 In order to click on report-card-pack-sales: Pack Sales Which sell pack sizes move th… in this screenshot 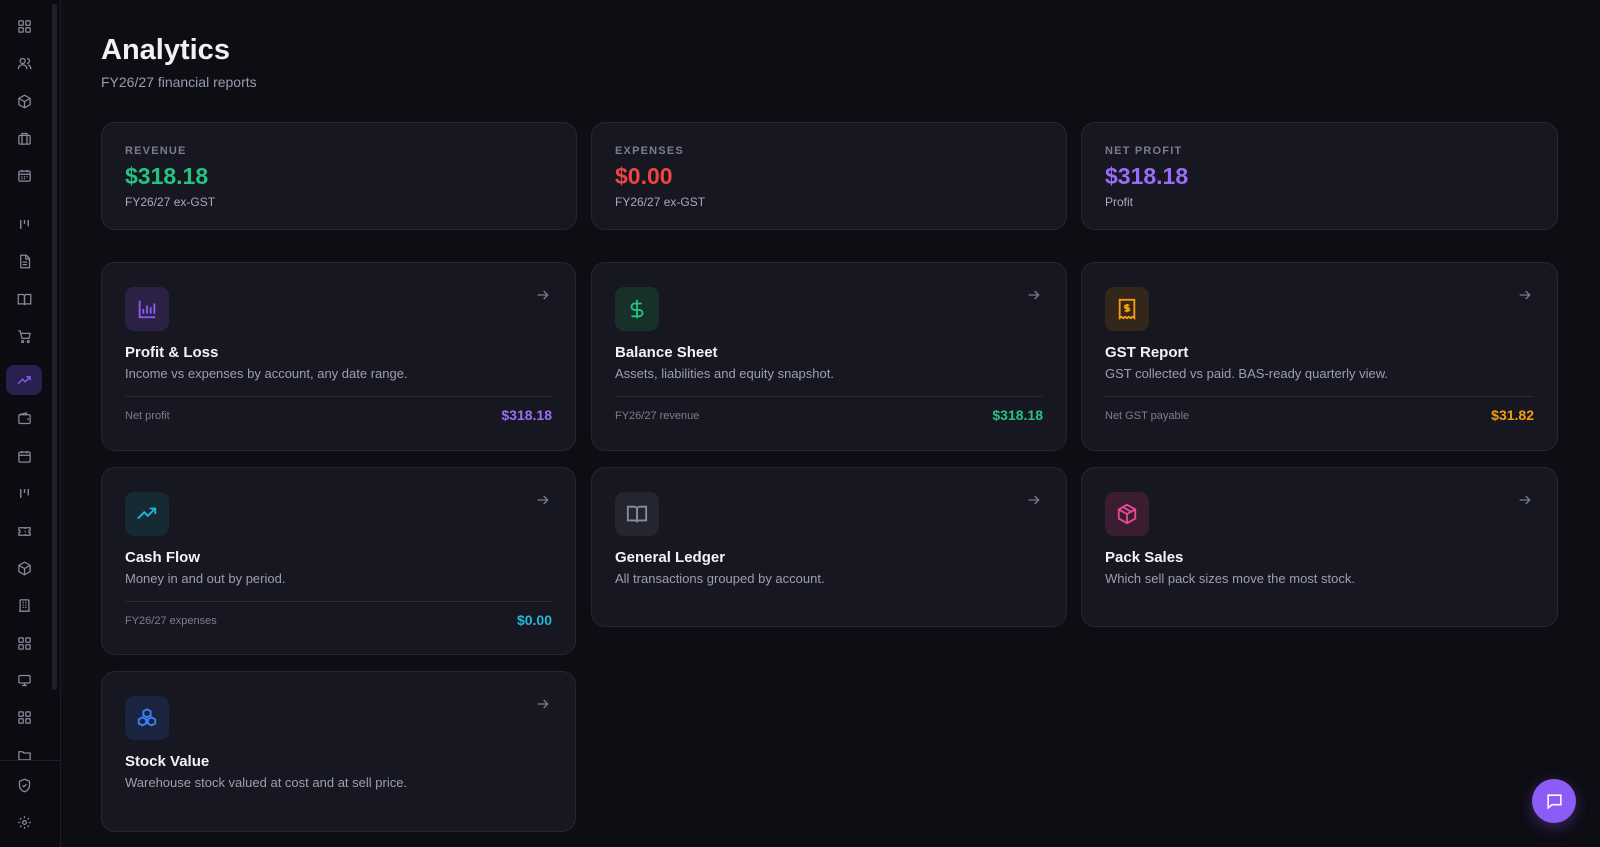, I will do `click(1319, 547)`.